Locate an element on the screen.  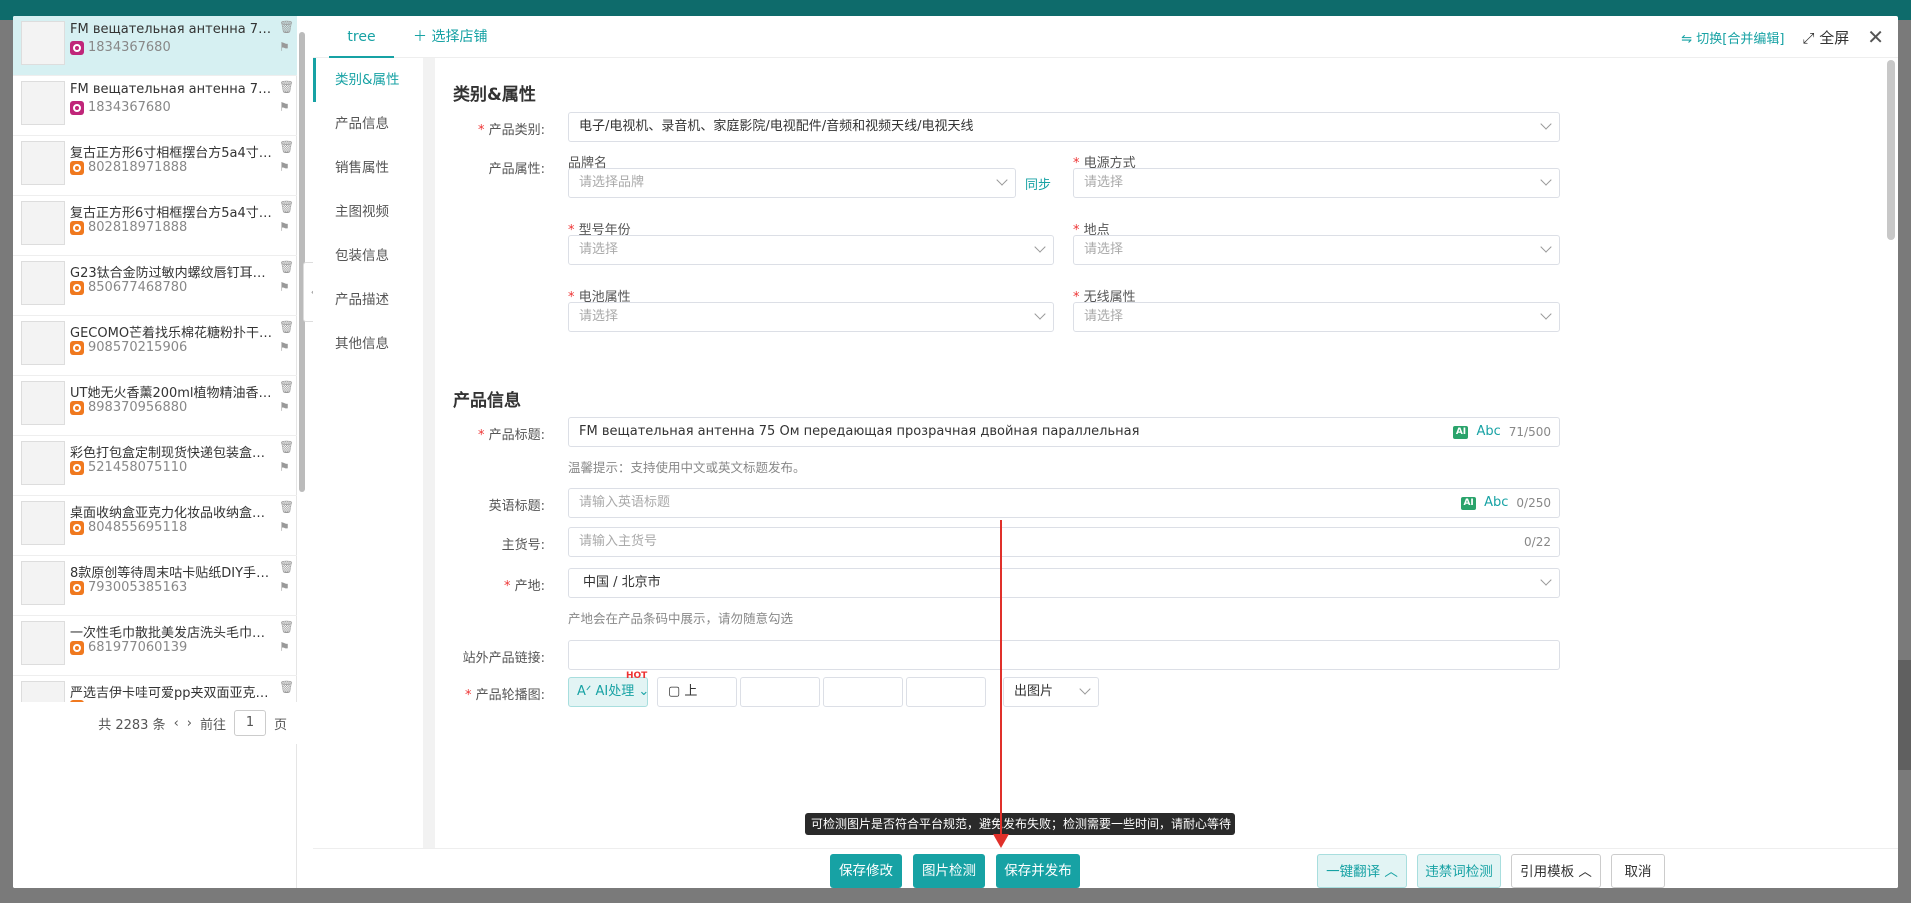
use-template-button: 引用模板 ︿ is located at coordinates (1556, 871).